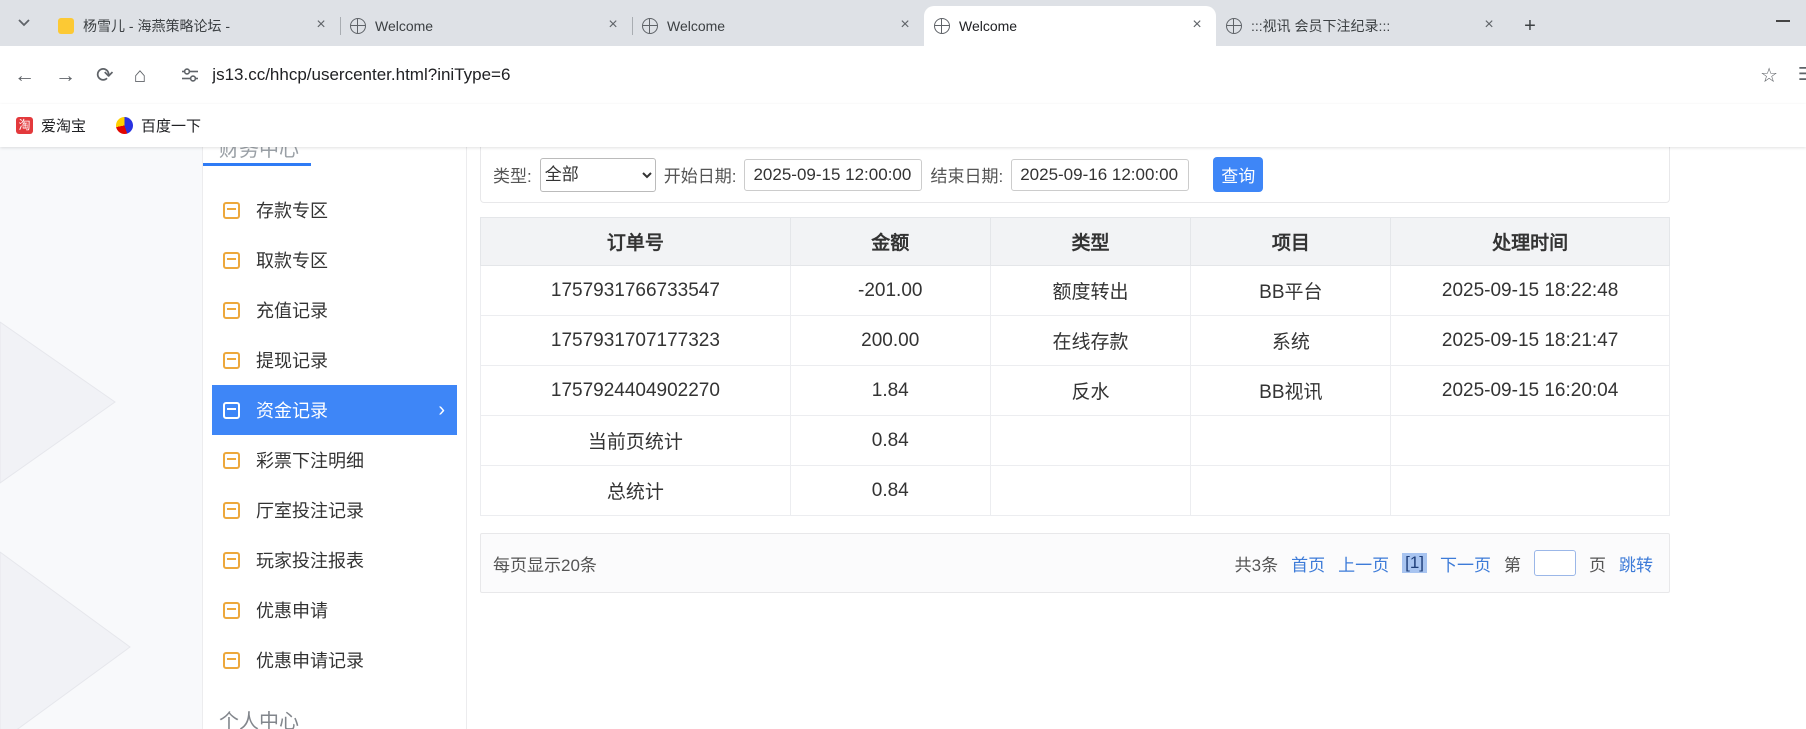 The image size is (1806, 729). I want to click on table-cell: 1757931707177323, so click(635, 340).